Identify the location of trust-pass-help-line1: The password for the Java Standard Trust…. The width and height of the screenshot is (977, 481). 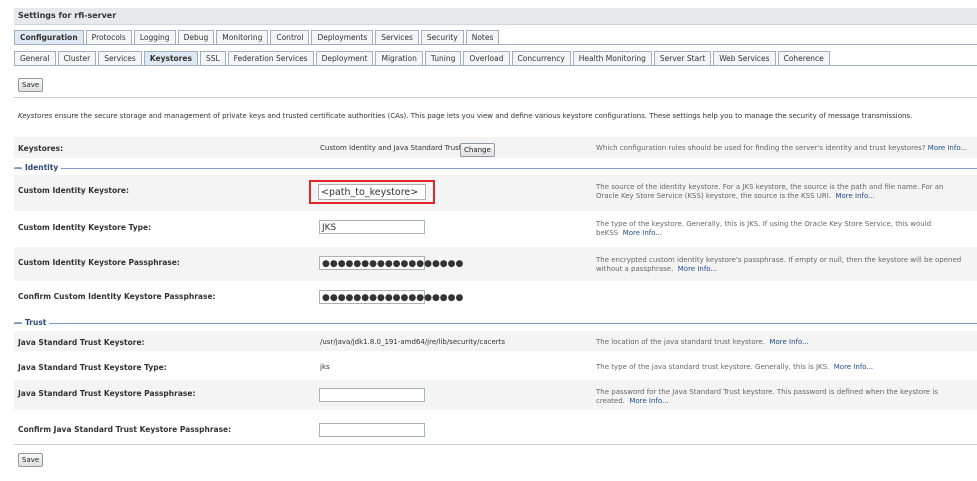
(767, 392).